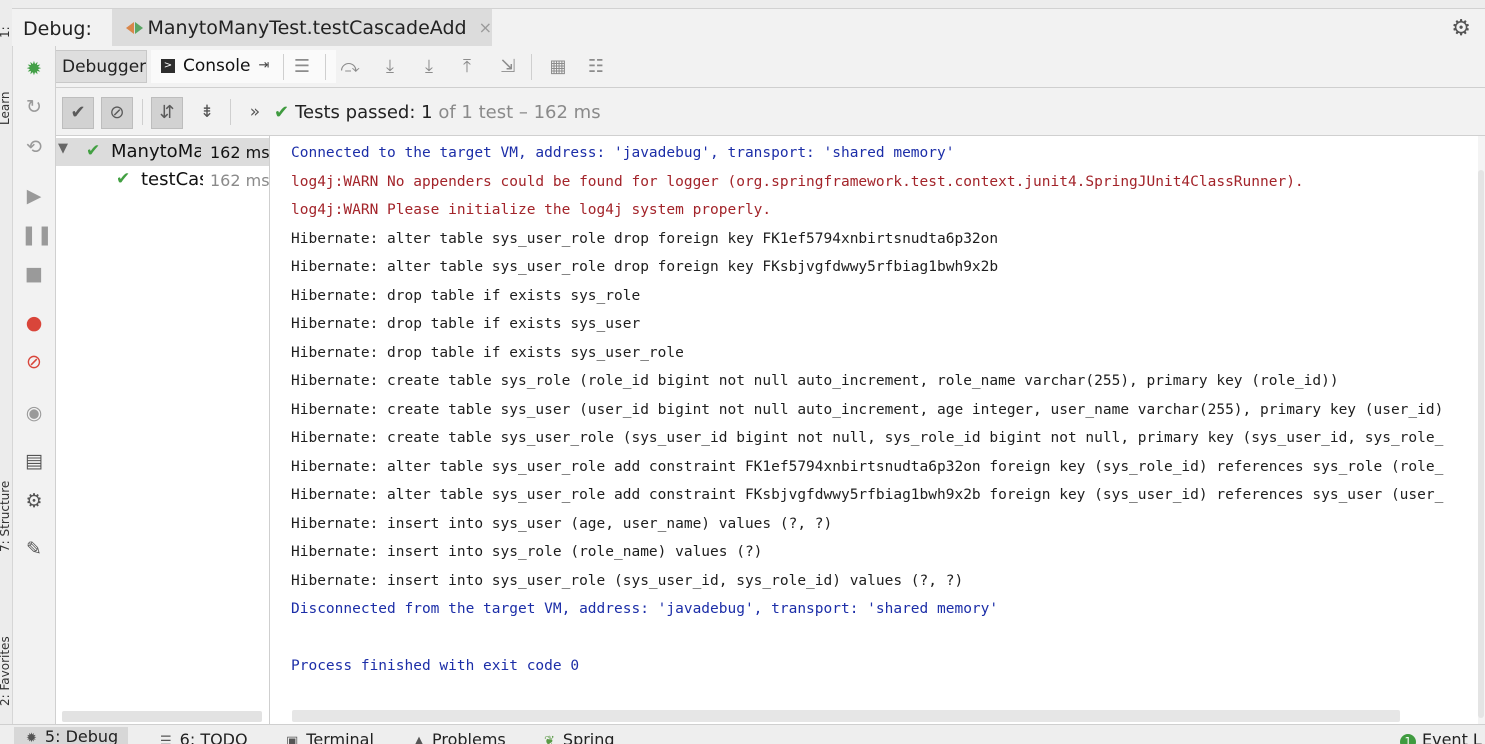  What do you see at coordinates (485, 27) in the screenshot?
I see `close-icon: ×` at bounding box center [485, 27].